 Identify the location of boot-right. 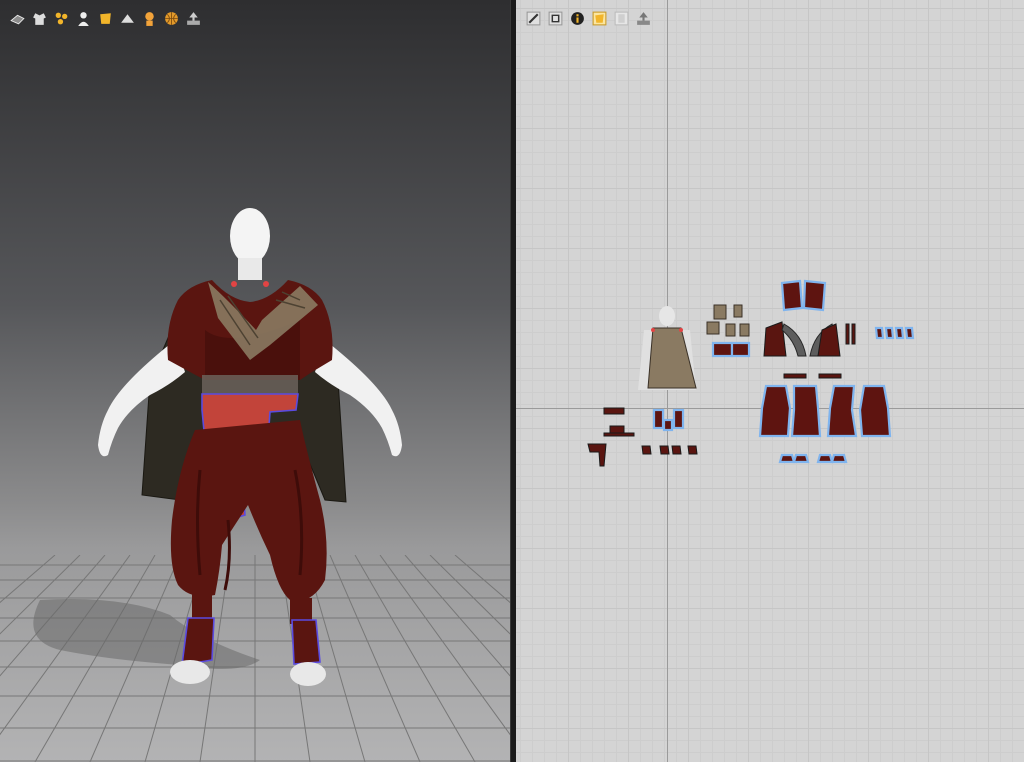
(306, 642).